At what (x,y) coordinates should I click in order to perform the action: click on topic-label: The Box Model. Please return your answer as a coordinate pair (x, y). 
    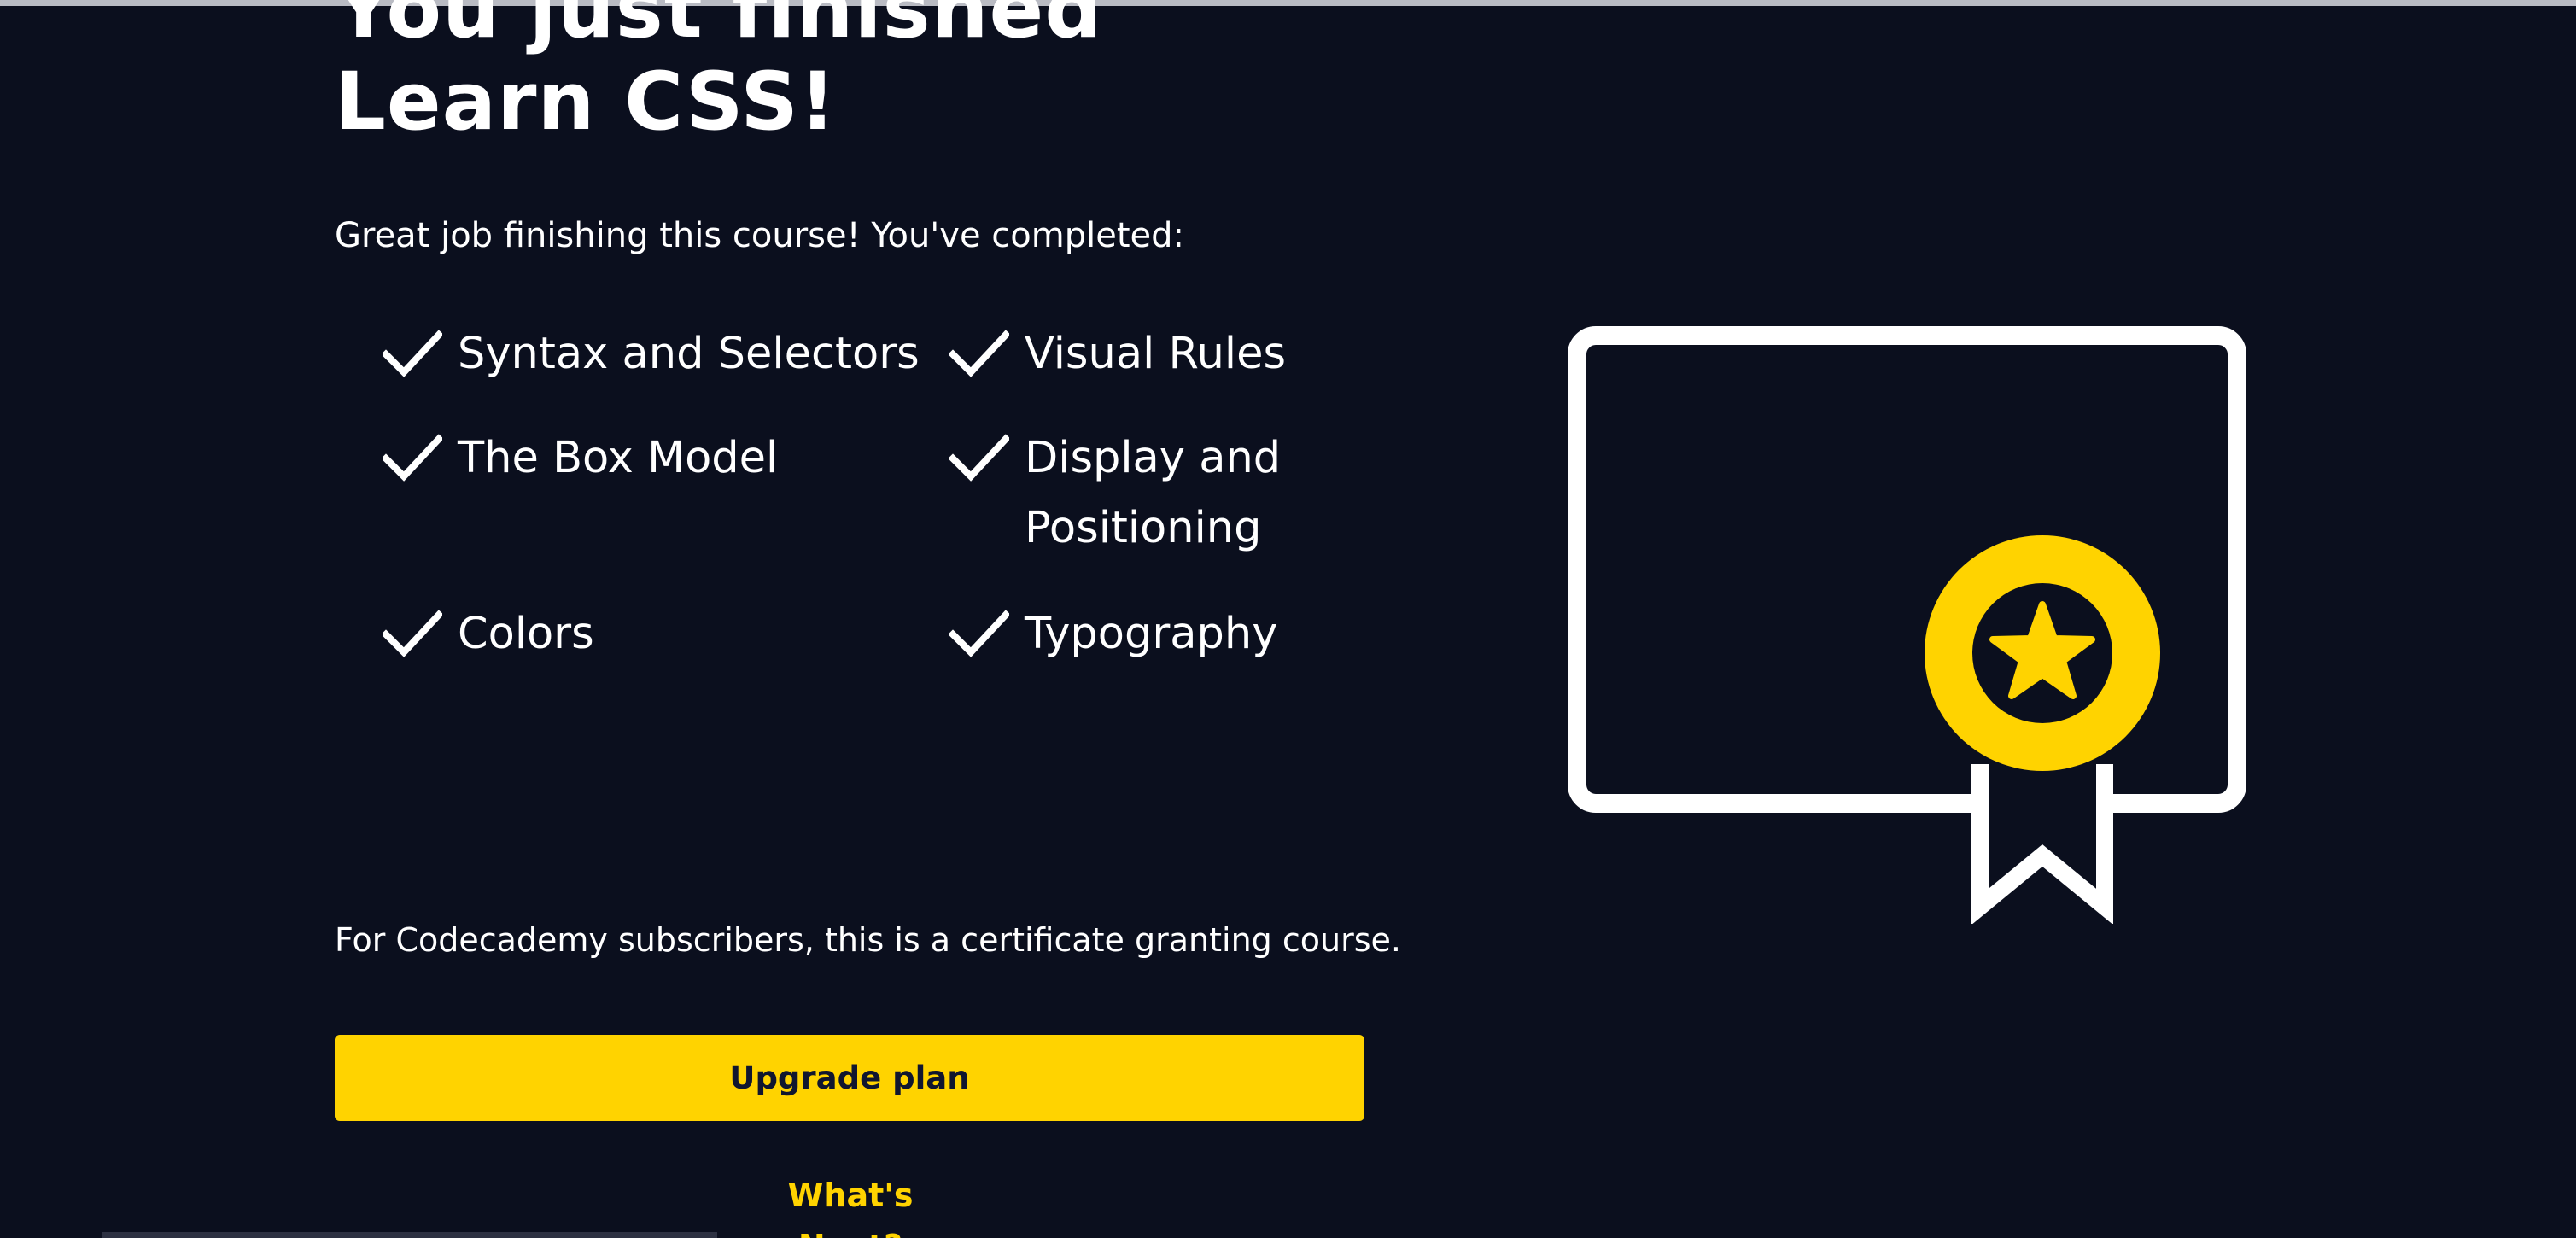
    Looking at the image, I should click on (618, 458).